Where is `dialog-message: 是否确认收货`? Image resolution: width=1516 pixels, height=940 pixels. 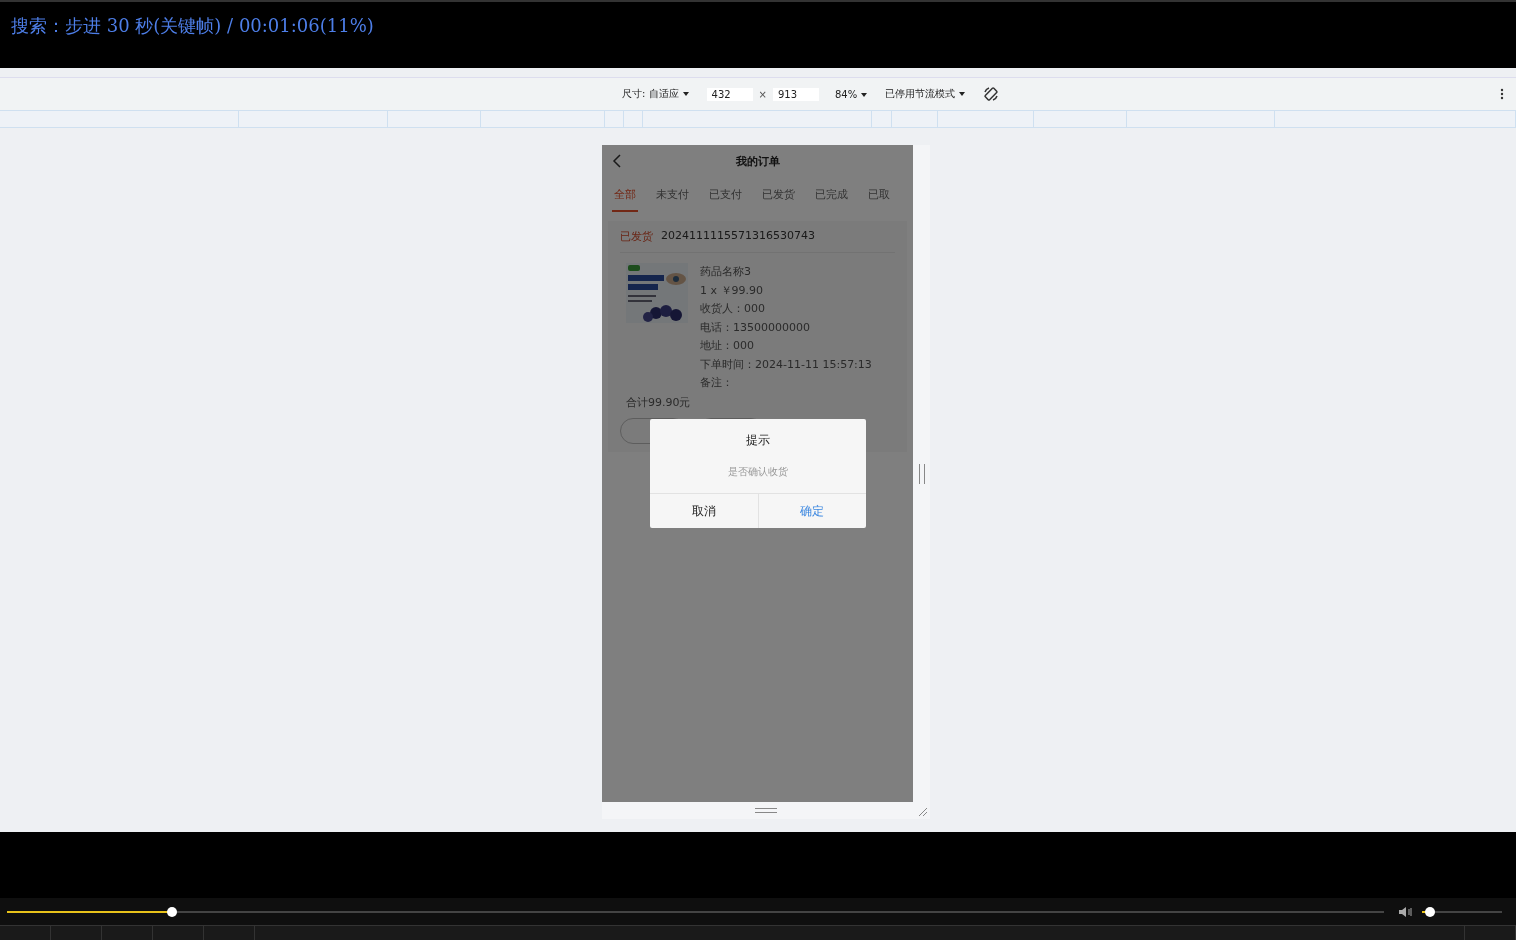 dialog-message: 是否确认收货 is located at coordinates (758, 472).